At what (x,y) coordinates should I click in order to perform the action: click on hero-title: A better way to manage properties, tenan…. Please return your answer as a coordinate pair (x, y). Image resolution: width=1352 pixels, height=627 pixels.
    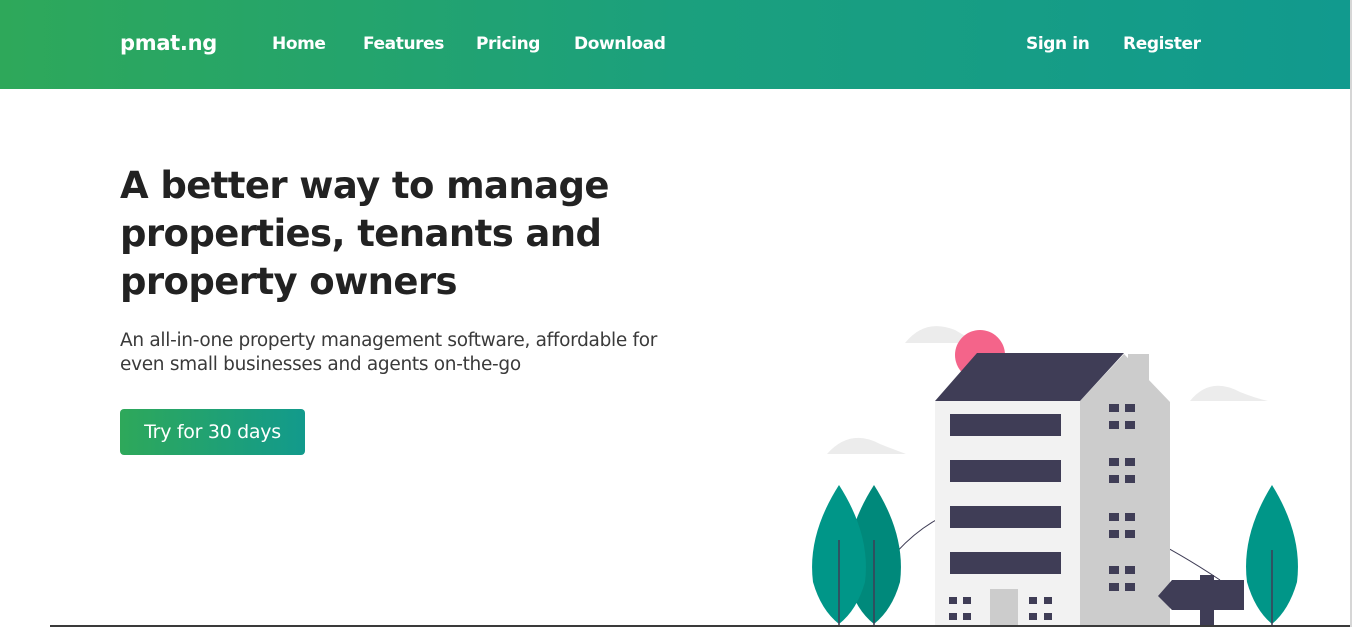
    Looking at the image, I should click on (400, 234).